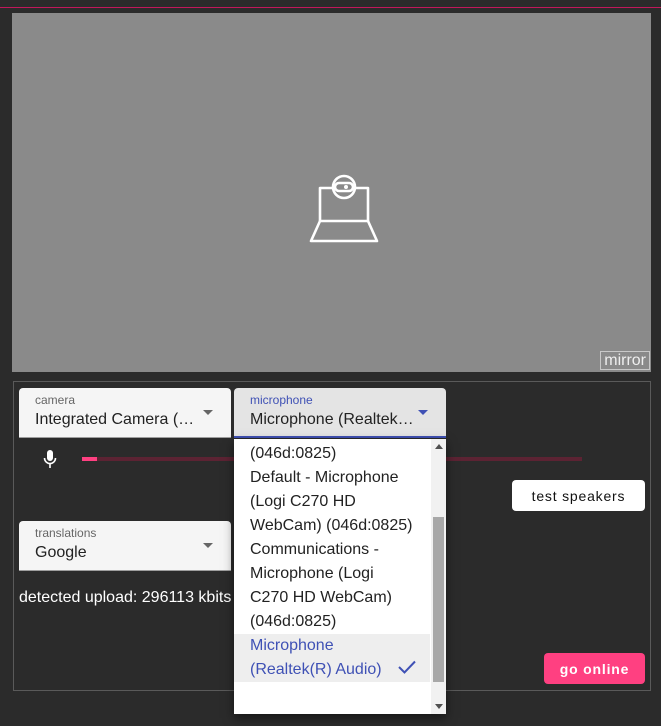  I want to click on microphone-option-label: (046d:0825), so click(293, 453).